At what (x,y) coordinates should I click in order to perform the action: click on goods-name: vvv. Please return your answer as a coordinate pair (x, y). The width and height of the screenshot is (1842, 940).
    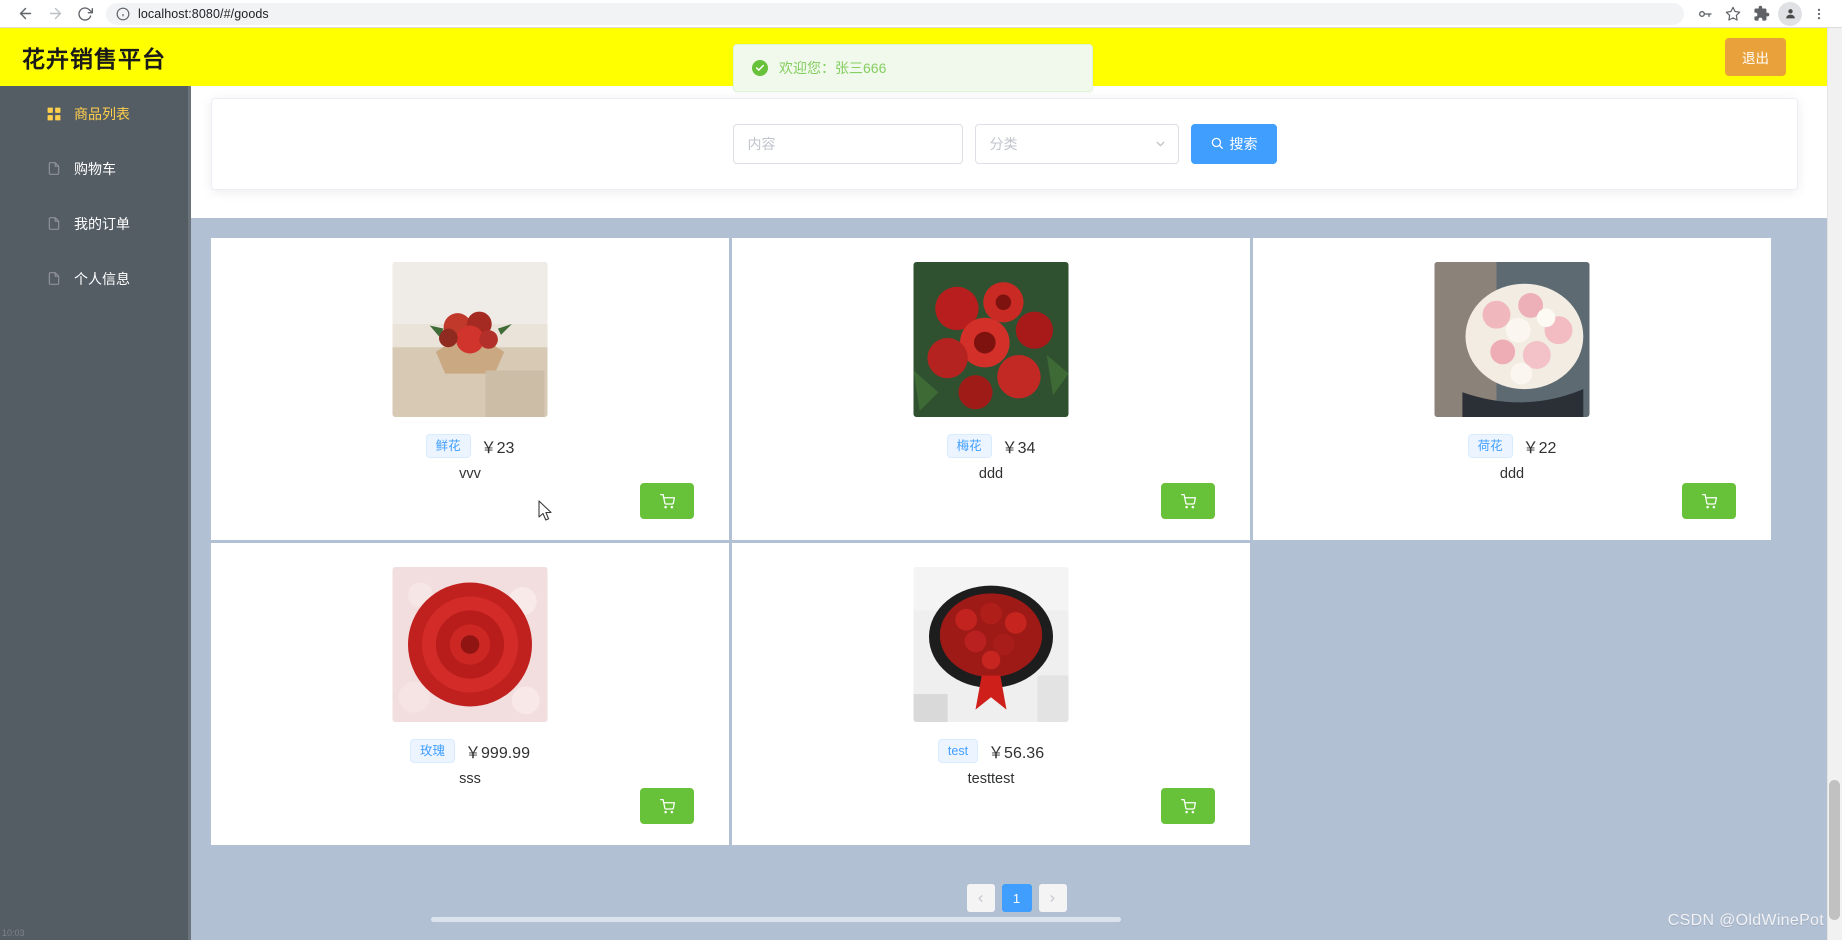
    Looking at the image, I should click on (470, 474).